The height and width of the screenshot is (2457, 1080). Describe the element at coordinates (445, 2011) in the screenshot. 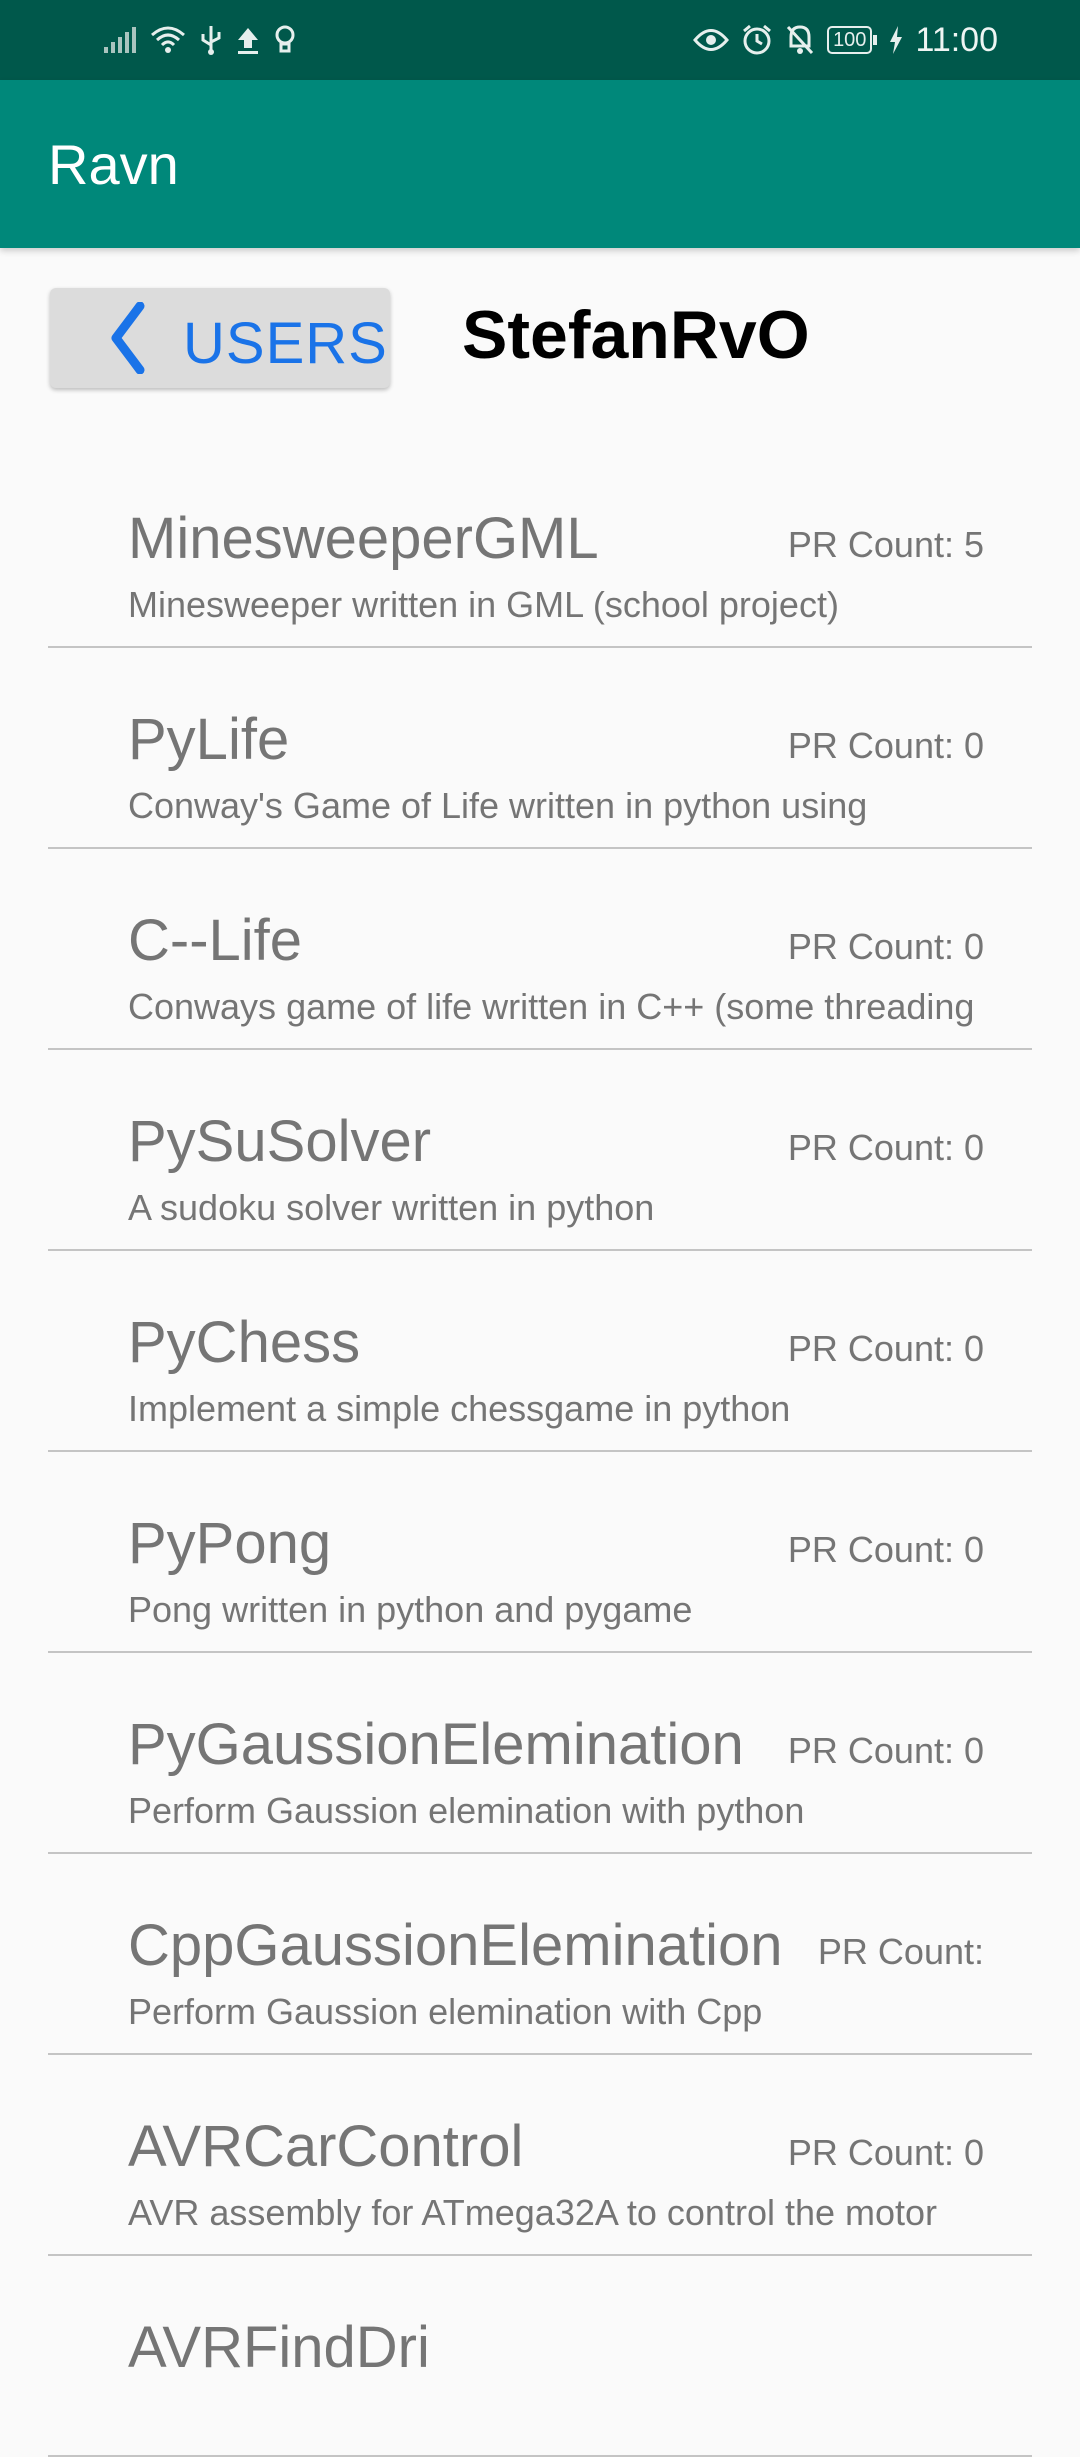

I see `repo-description: Perform Gaussion elemination with Cpp` at that location.